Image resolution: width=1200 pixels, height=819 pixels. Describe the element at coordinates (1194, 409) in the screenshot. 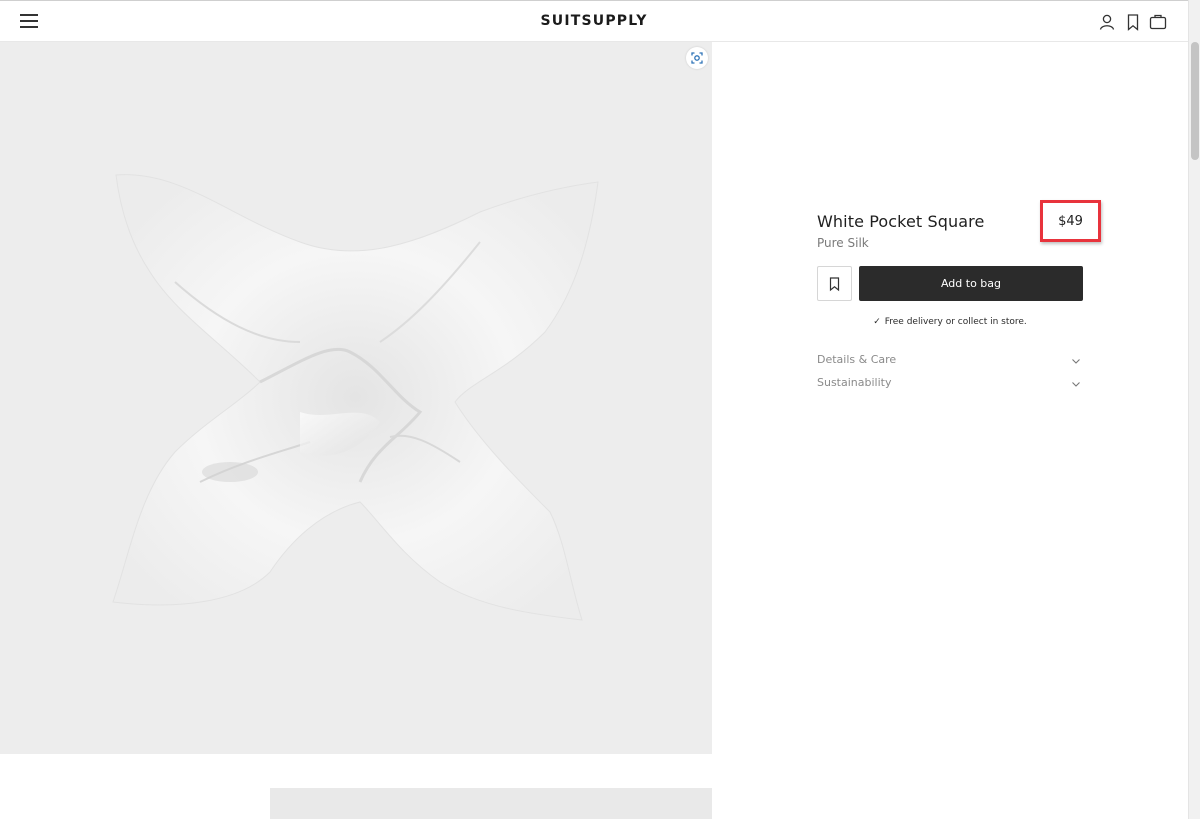

I see `page-scrollbar` at that location.